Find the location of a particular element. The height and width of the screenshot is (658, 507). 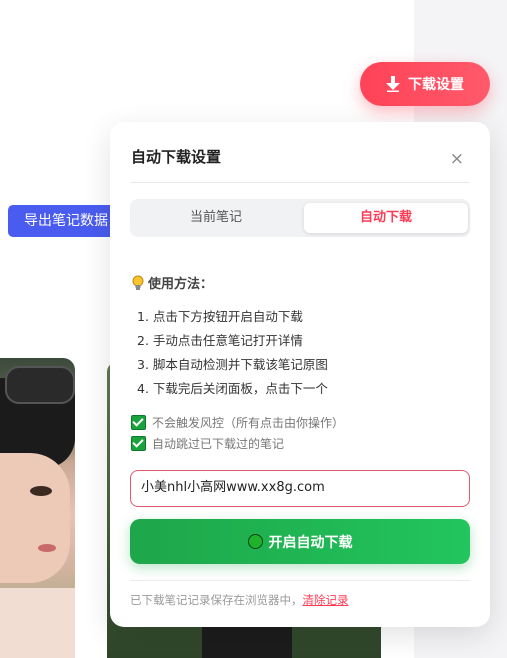

start-auto-download-button: 开启自动下载 is located at coordinates (300, 541).